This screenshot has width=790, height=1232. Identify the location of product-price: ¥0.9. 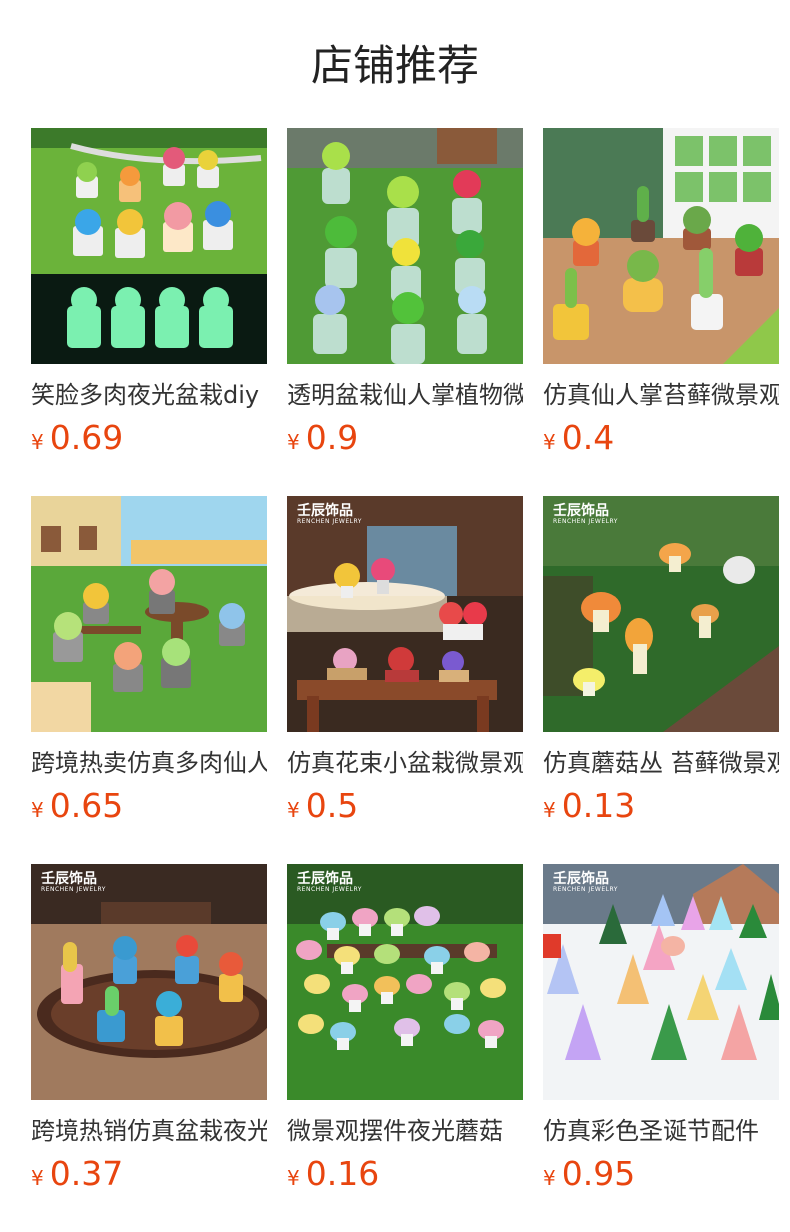
(405, 438).